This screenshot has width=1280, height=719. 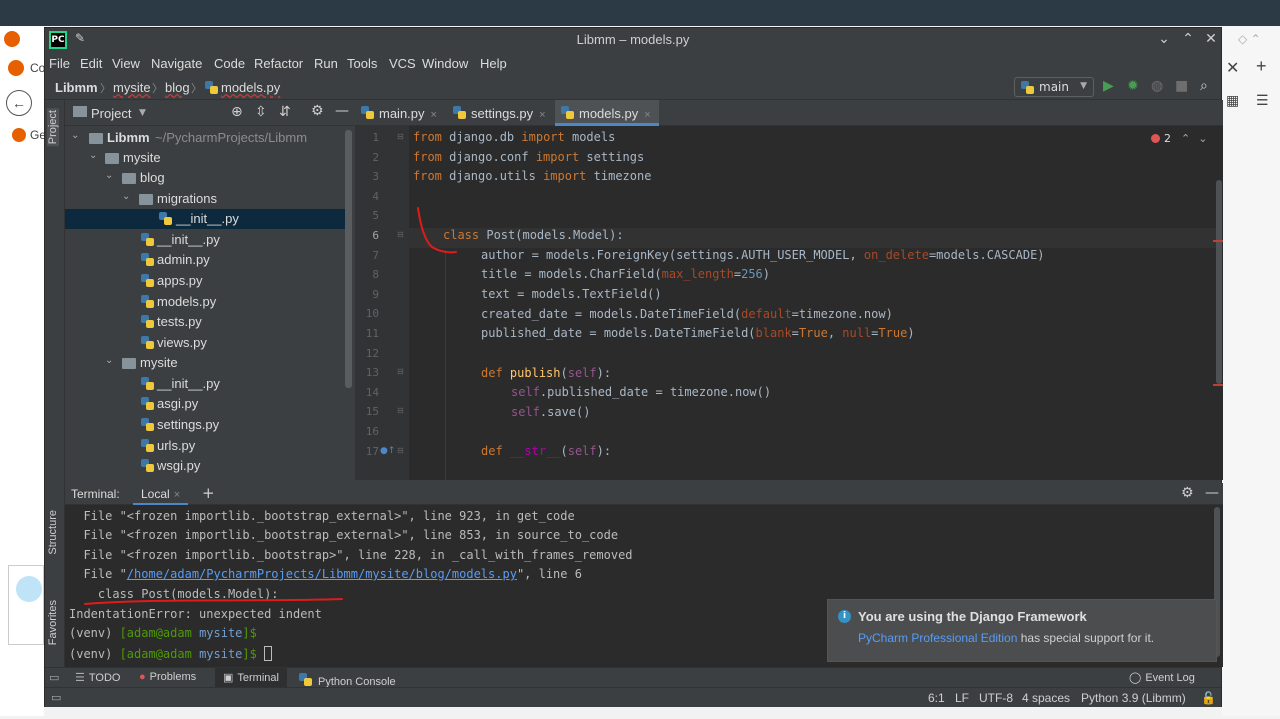 I want to click on file-encoding: UTF-8, so click(x=996, y=698).